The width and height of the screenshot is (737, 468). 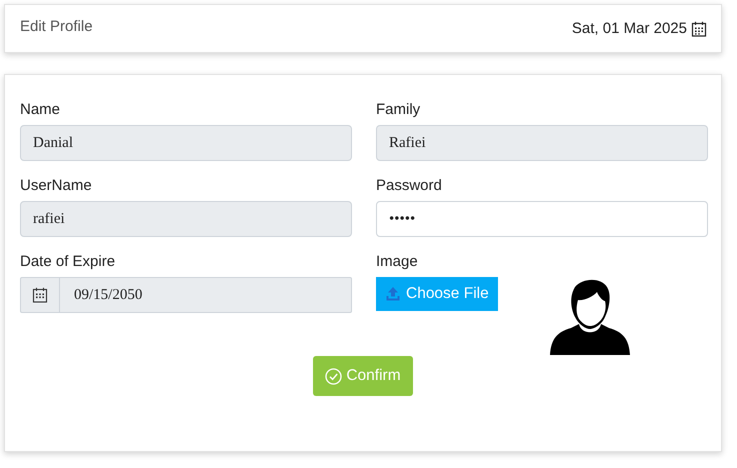 What do you see at coordinates (56, 186) in the screenshot?
I see `field-label: UserName` at bounding box center [56, 186].